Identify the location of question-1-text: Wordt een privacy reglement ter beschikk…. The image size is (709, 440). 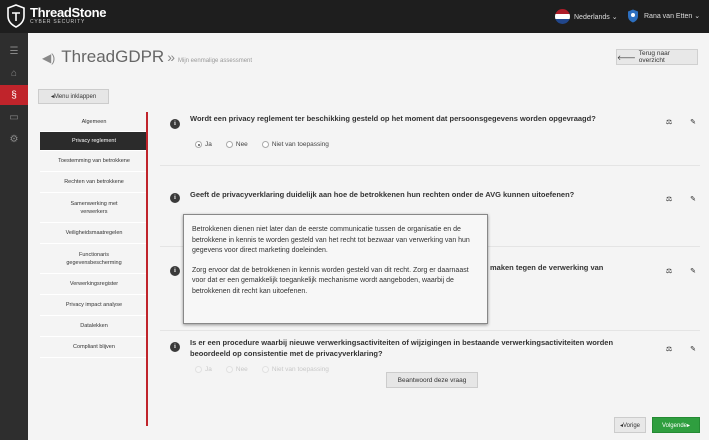
(393, 118).